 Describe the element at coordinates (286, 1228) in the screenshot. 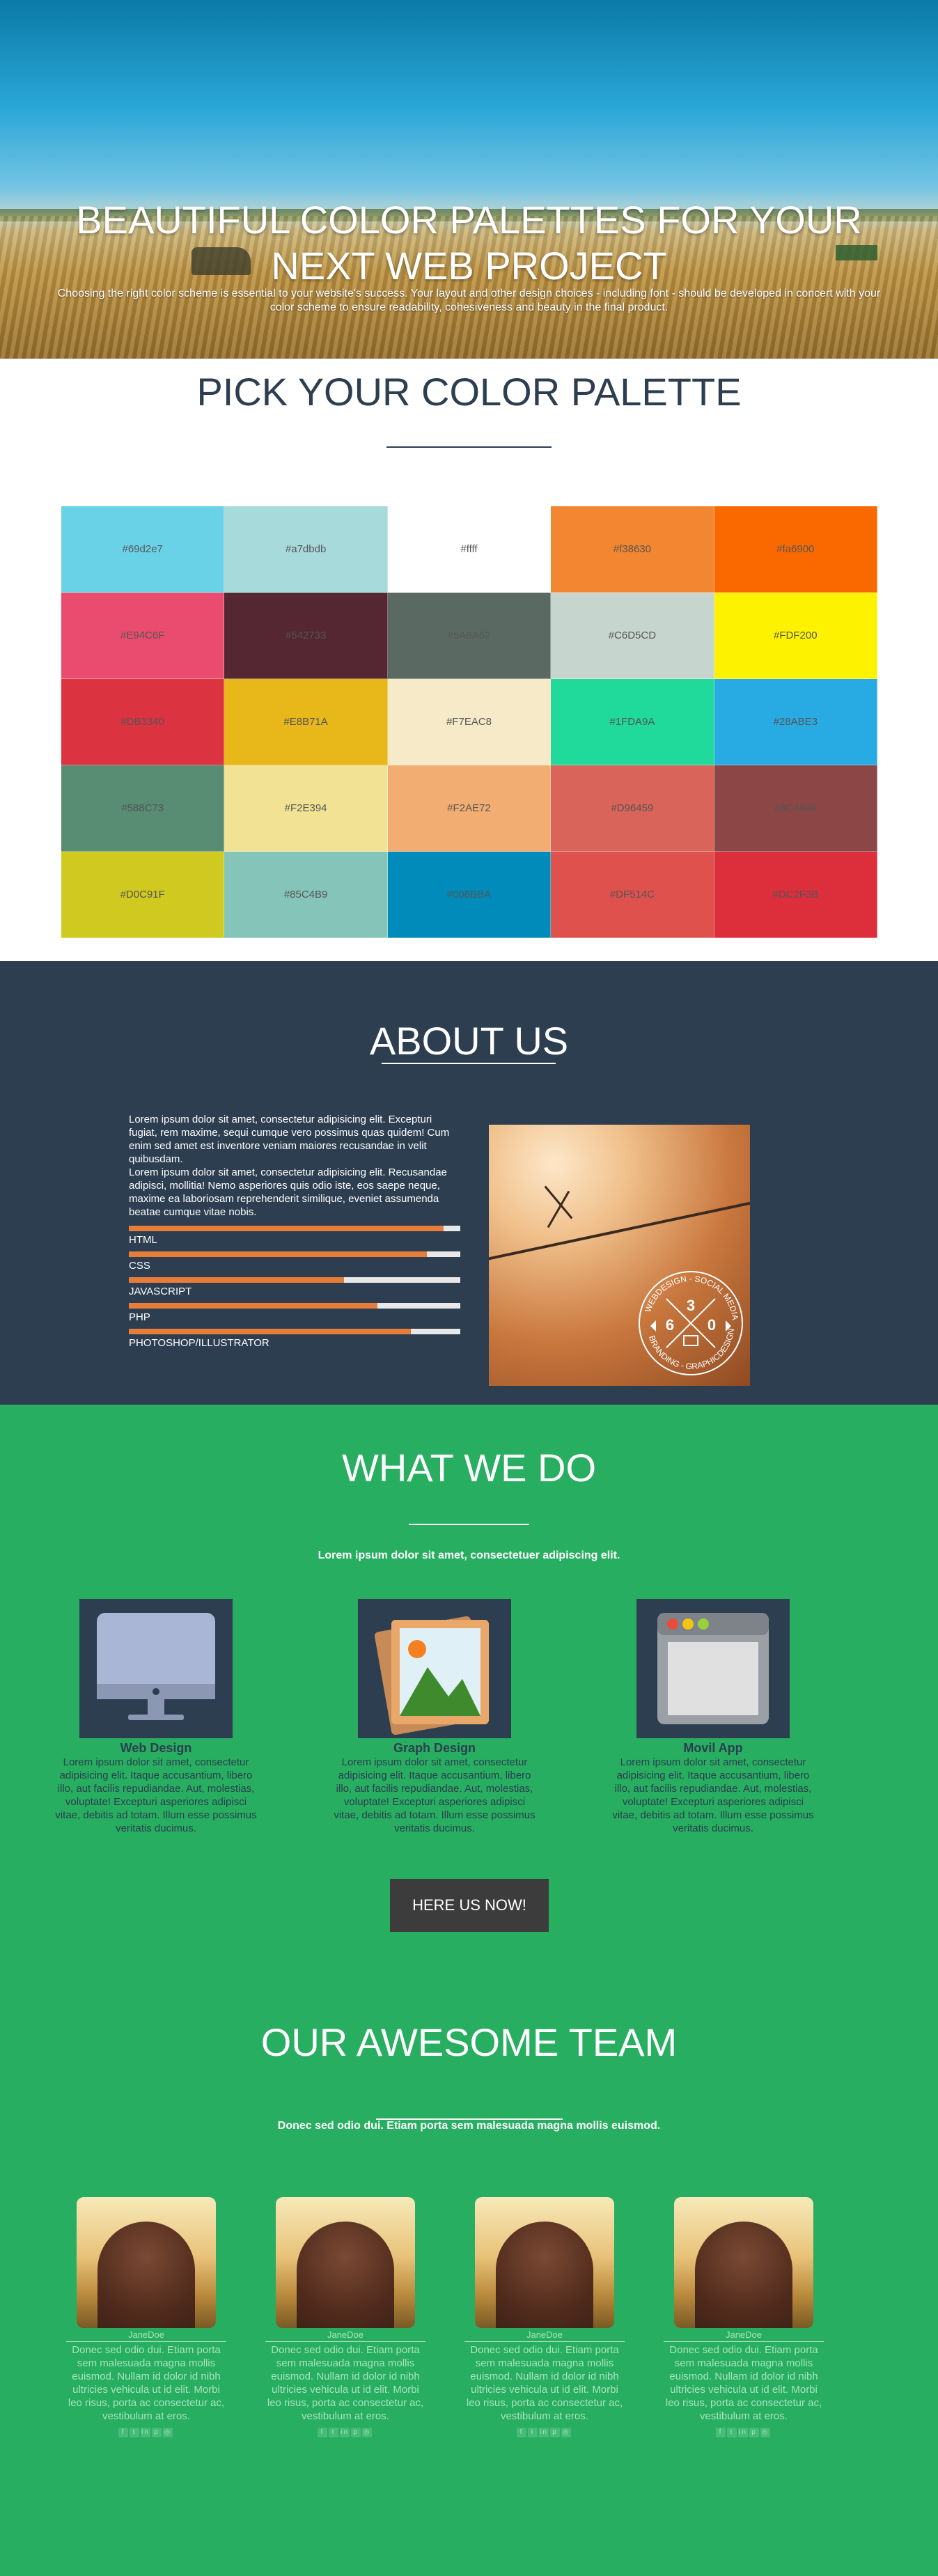

I see `skill-bar-fill` at that location.